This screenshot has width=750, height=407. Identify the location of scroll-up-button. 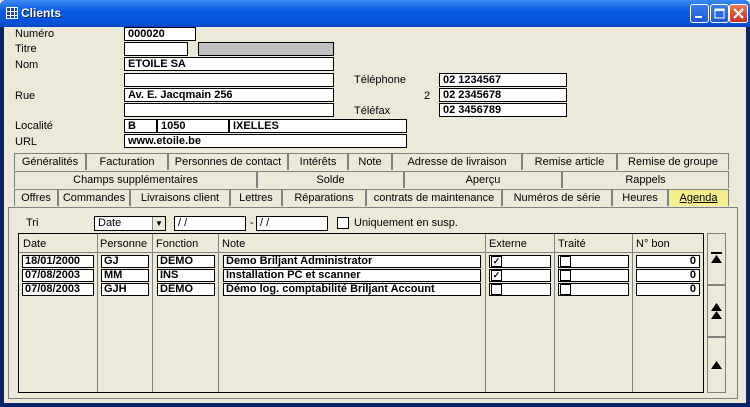
(716, 365).